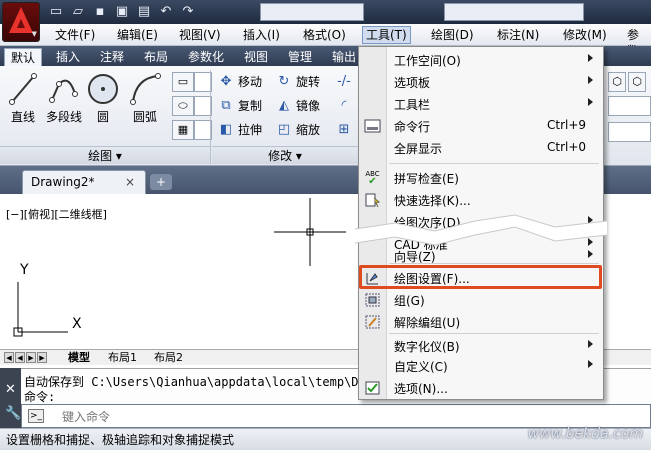  I want to click on polyline-icon, so click(64, 89).